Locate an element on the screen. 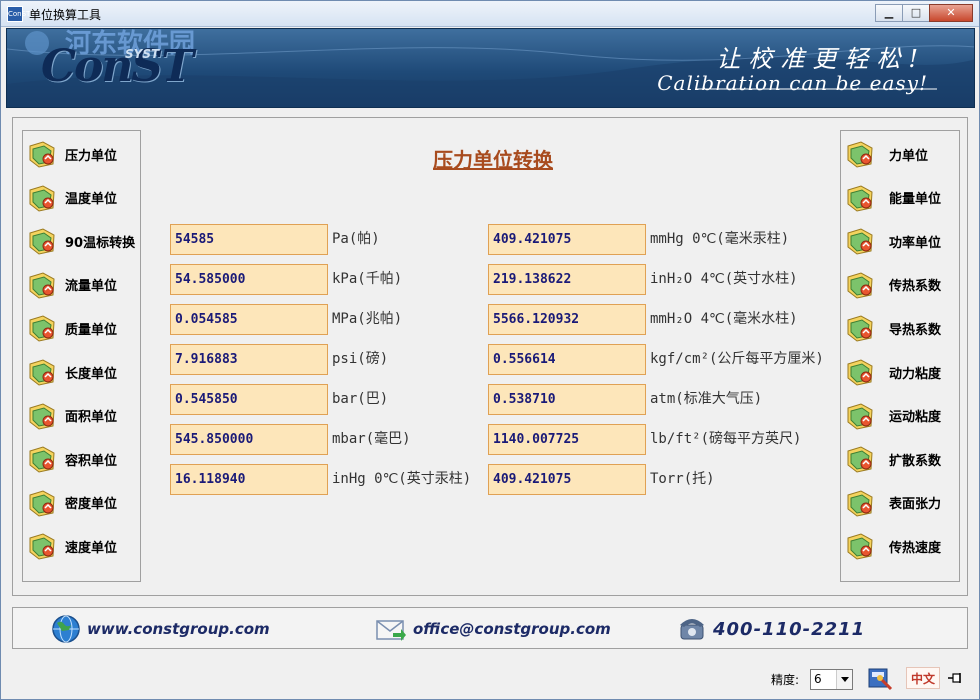 Image resolution: width=980 pixels, height=700 pixels. minimize-icon: ▁ is located at coordinates (889, 12).